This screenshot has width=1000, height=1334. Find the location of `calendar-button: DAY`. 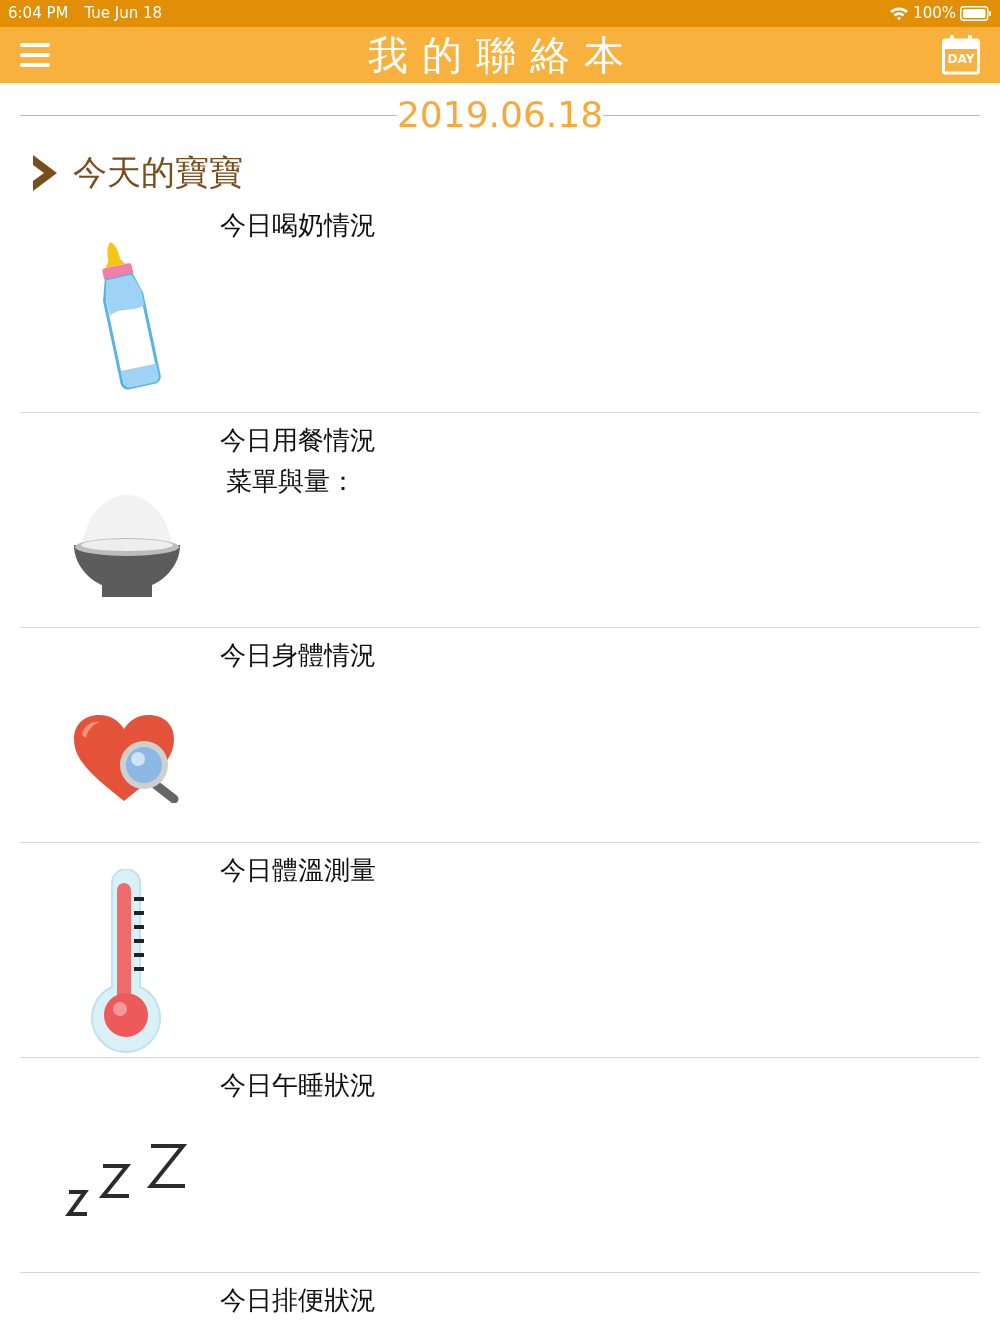

calendar-button: DAY is located at coordinates (961, 55).